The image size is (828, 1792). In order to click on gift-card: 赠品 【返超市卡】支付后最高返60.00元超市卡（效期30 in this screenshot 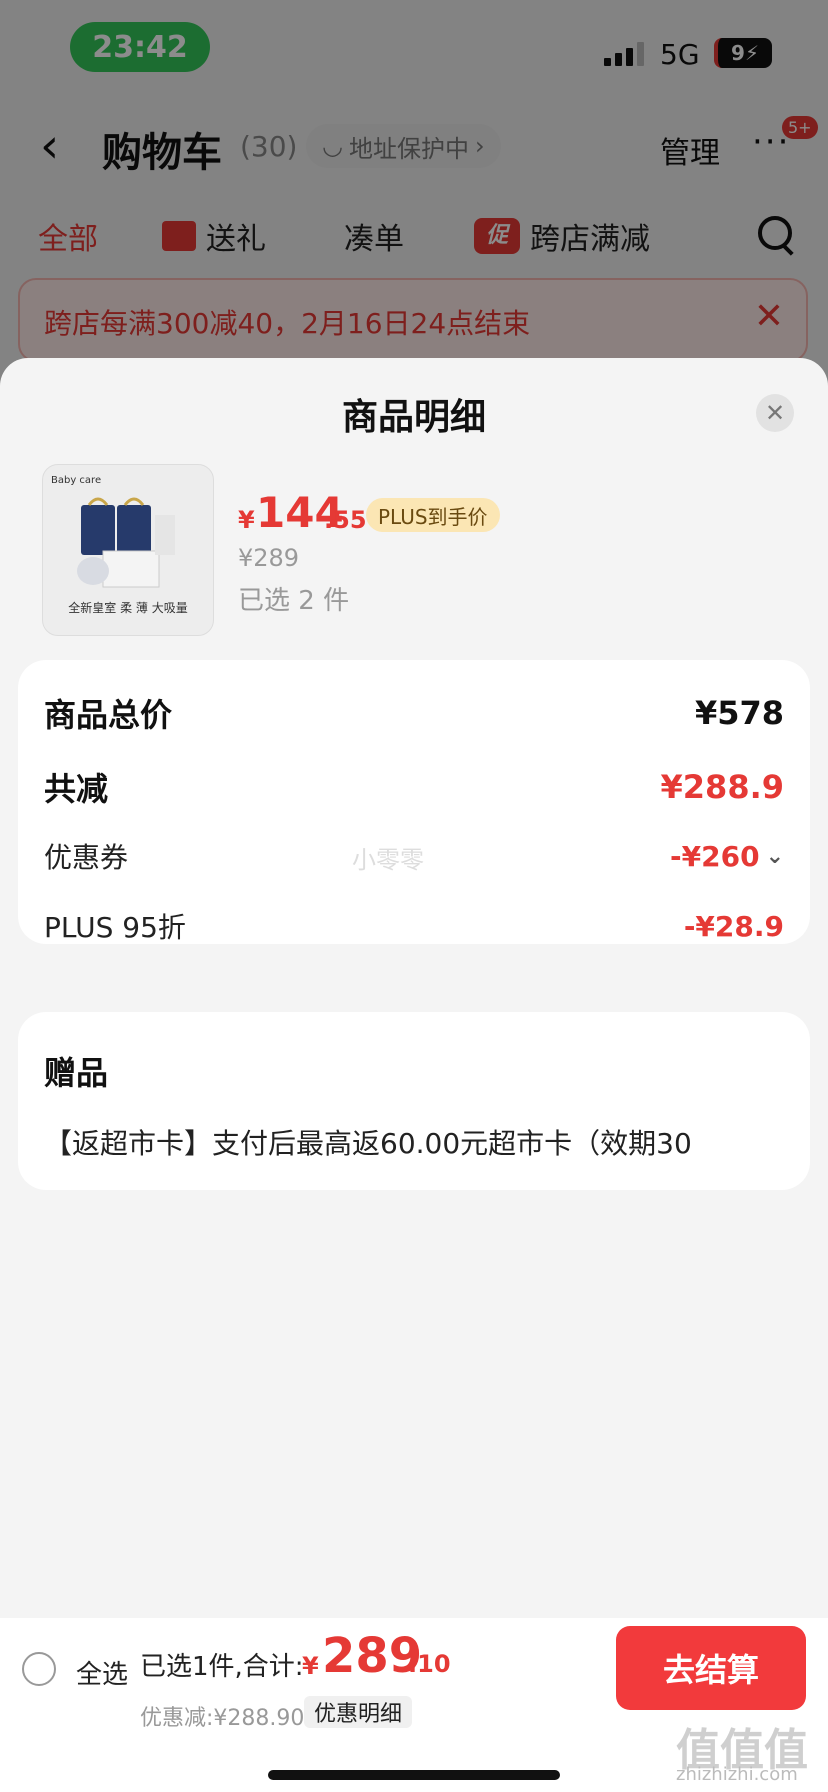, I will do `click(414, 1101)`.